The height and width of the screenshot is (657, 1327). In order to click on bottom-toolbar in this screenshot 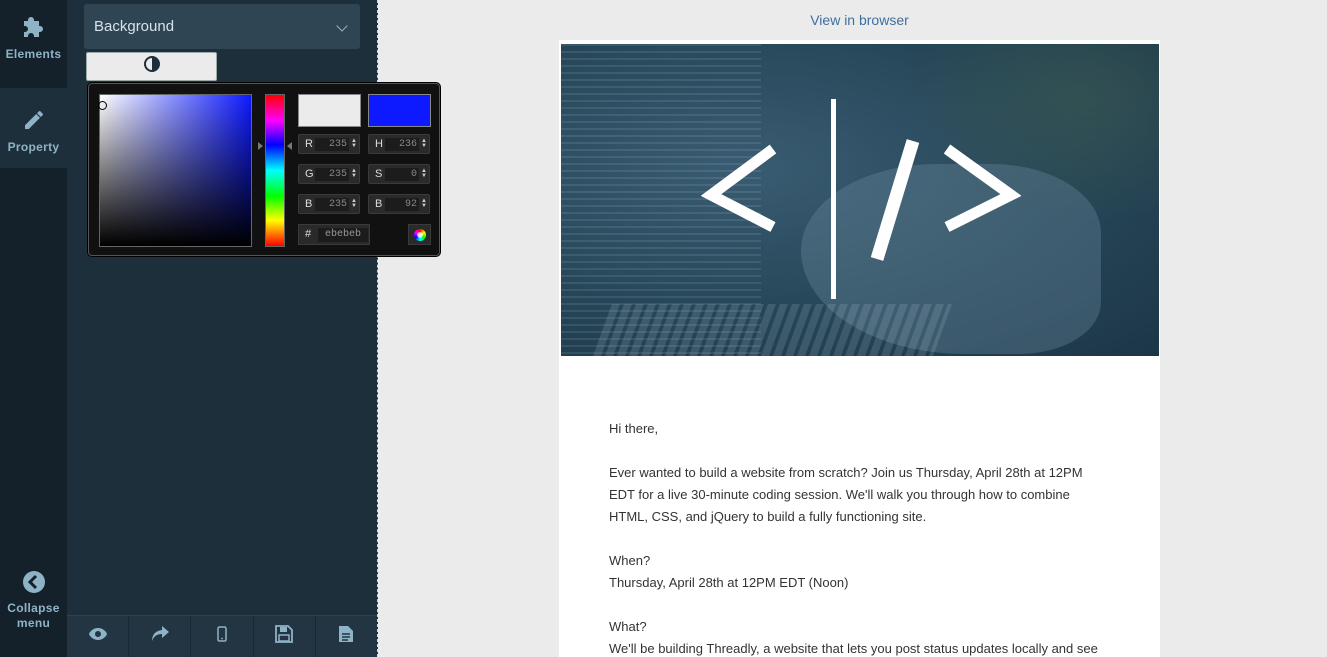, I will do `click(222, 636)`.